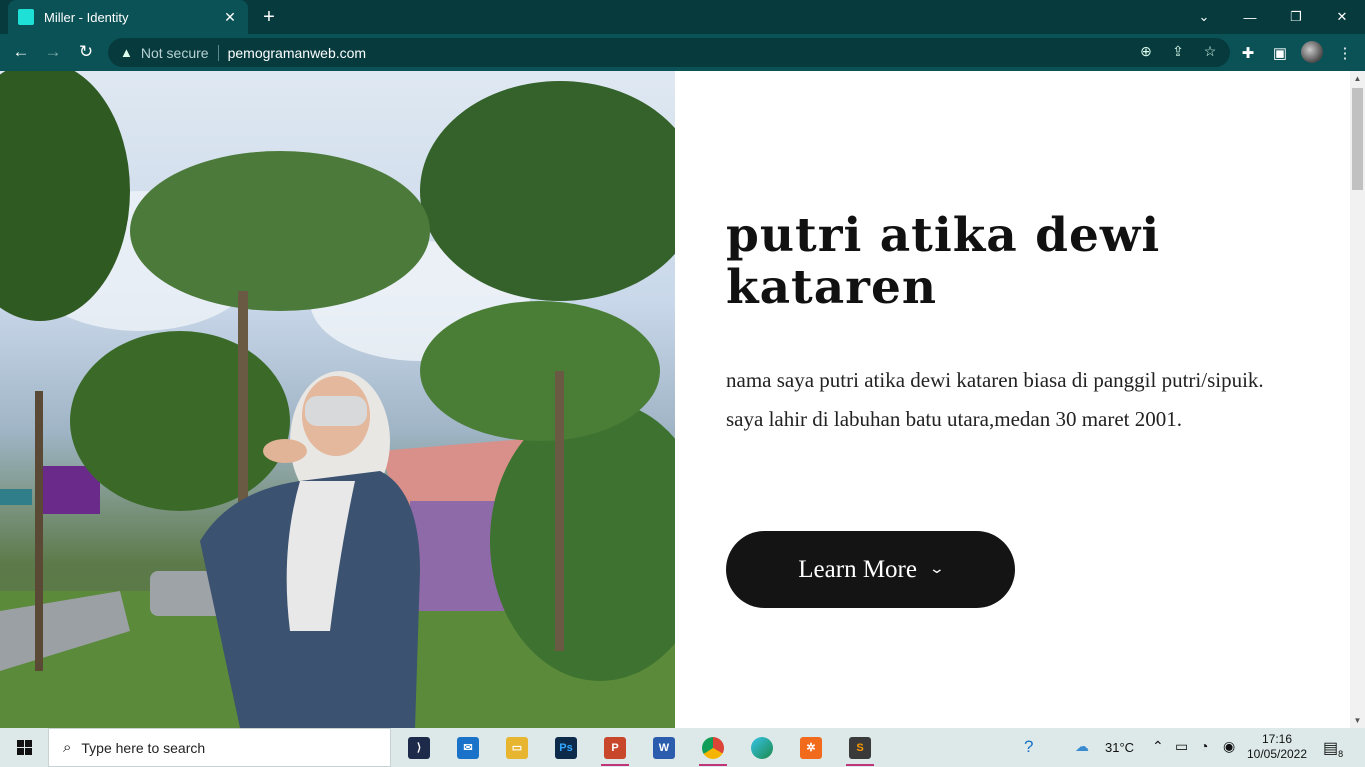 Image resolution: width=1365 pixels, height=767 pixels. I want to click on photoshop-icon: Ps, so click(566, 747).